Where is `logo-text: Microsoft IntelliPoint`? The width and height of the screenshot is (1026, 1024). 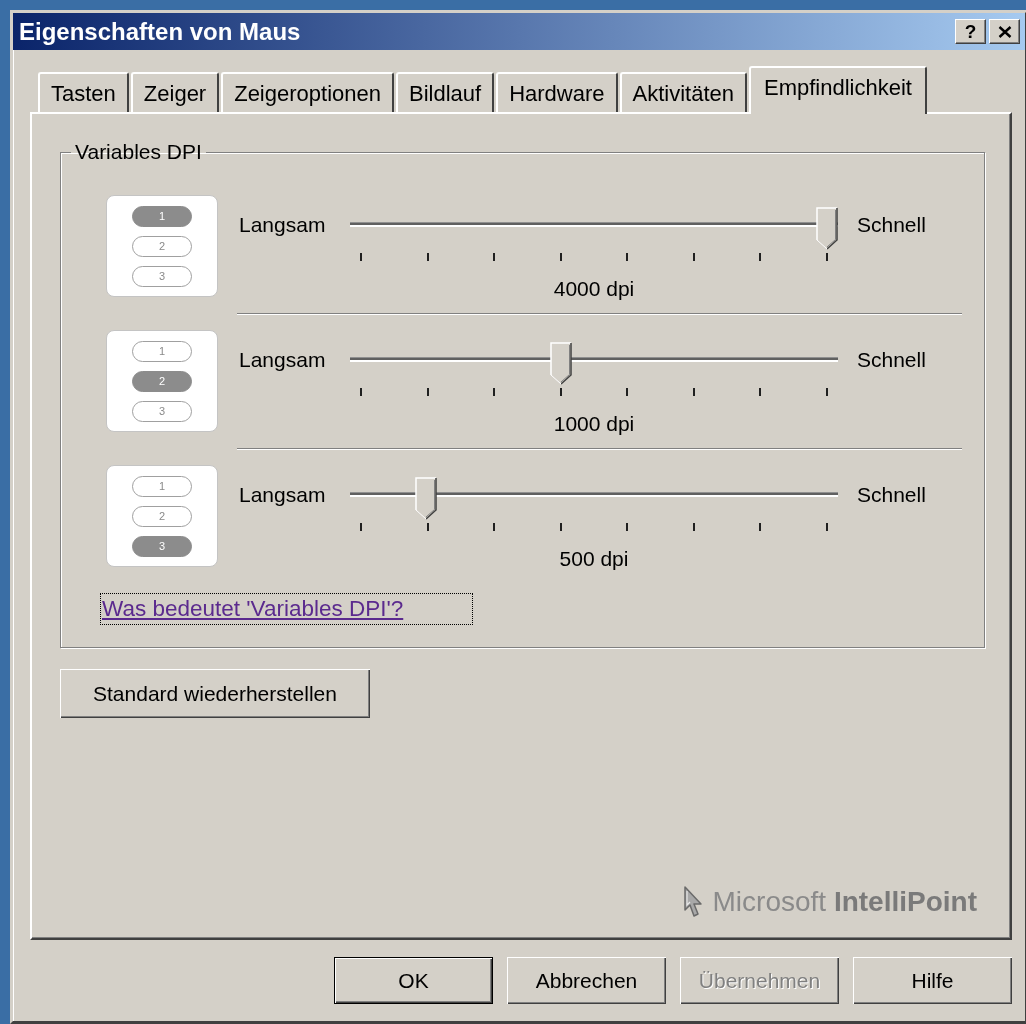 logo-text: Microsoft IntelliPoint is located at coordinates (844, 902).